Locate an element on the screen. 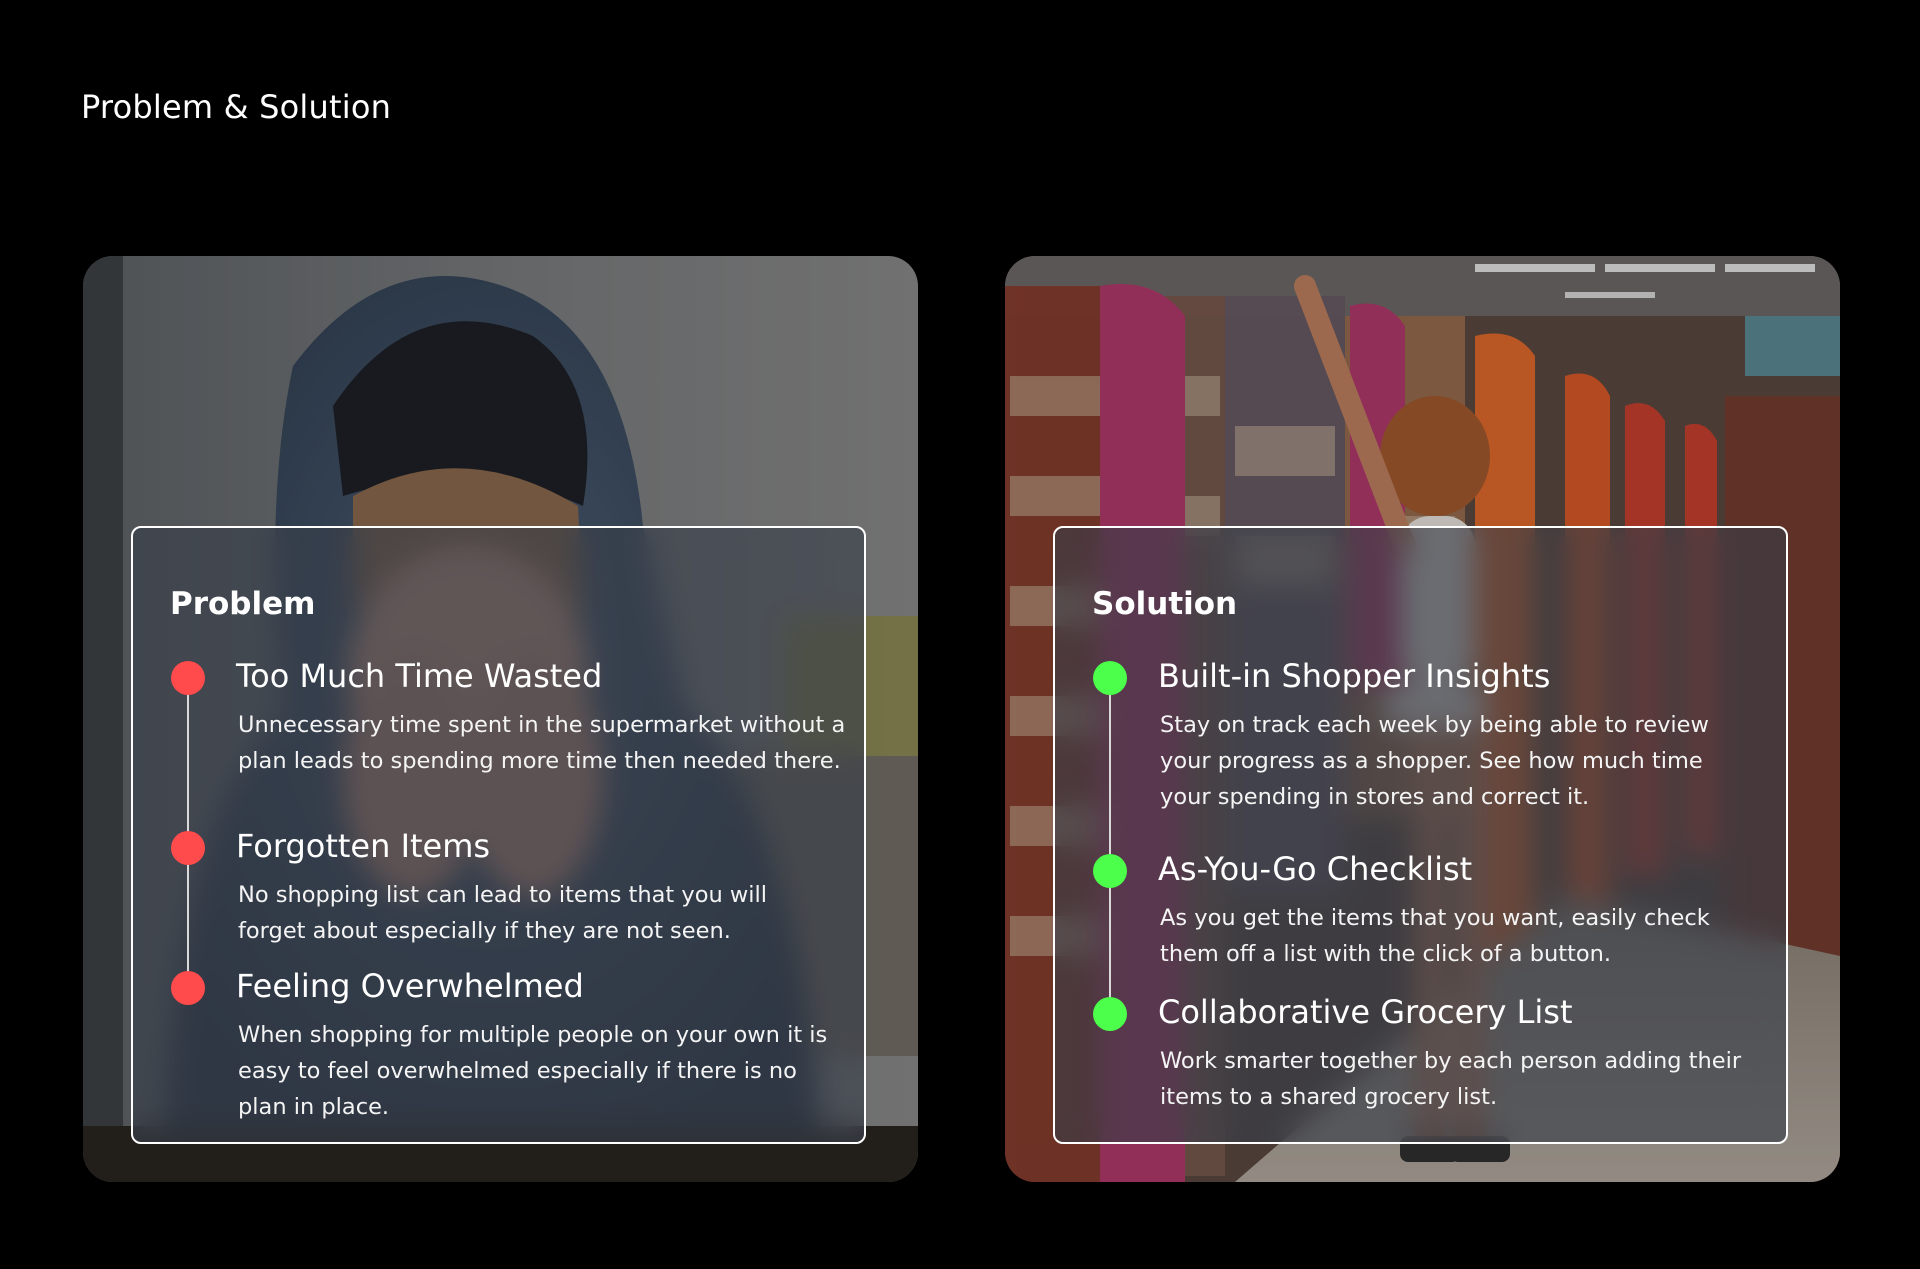  problem-heading: Problem is located at coordinates (243, 604).